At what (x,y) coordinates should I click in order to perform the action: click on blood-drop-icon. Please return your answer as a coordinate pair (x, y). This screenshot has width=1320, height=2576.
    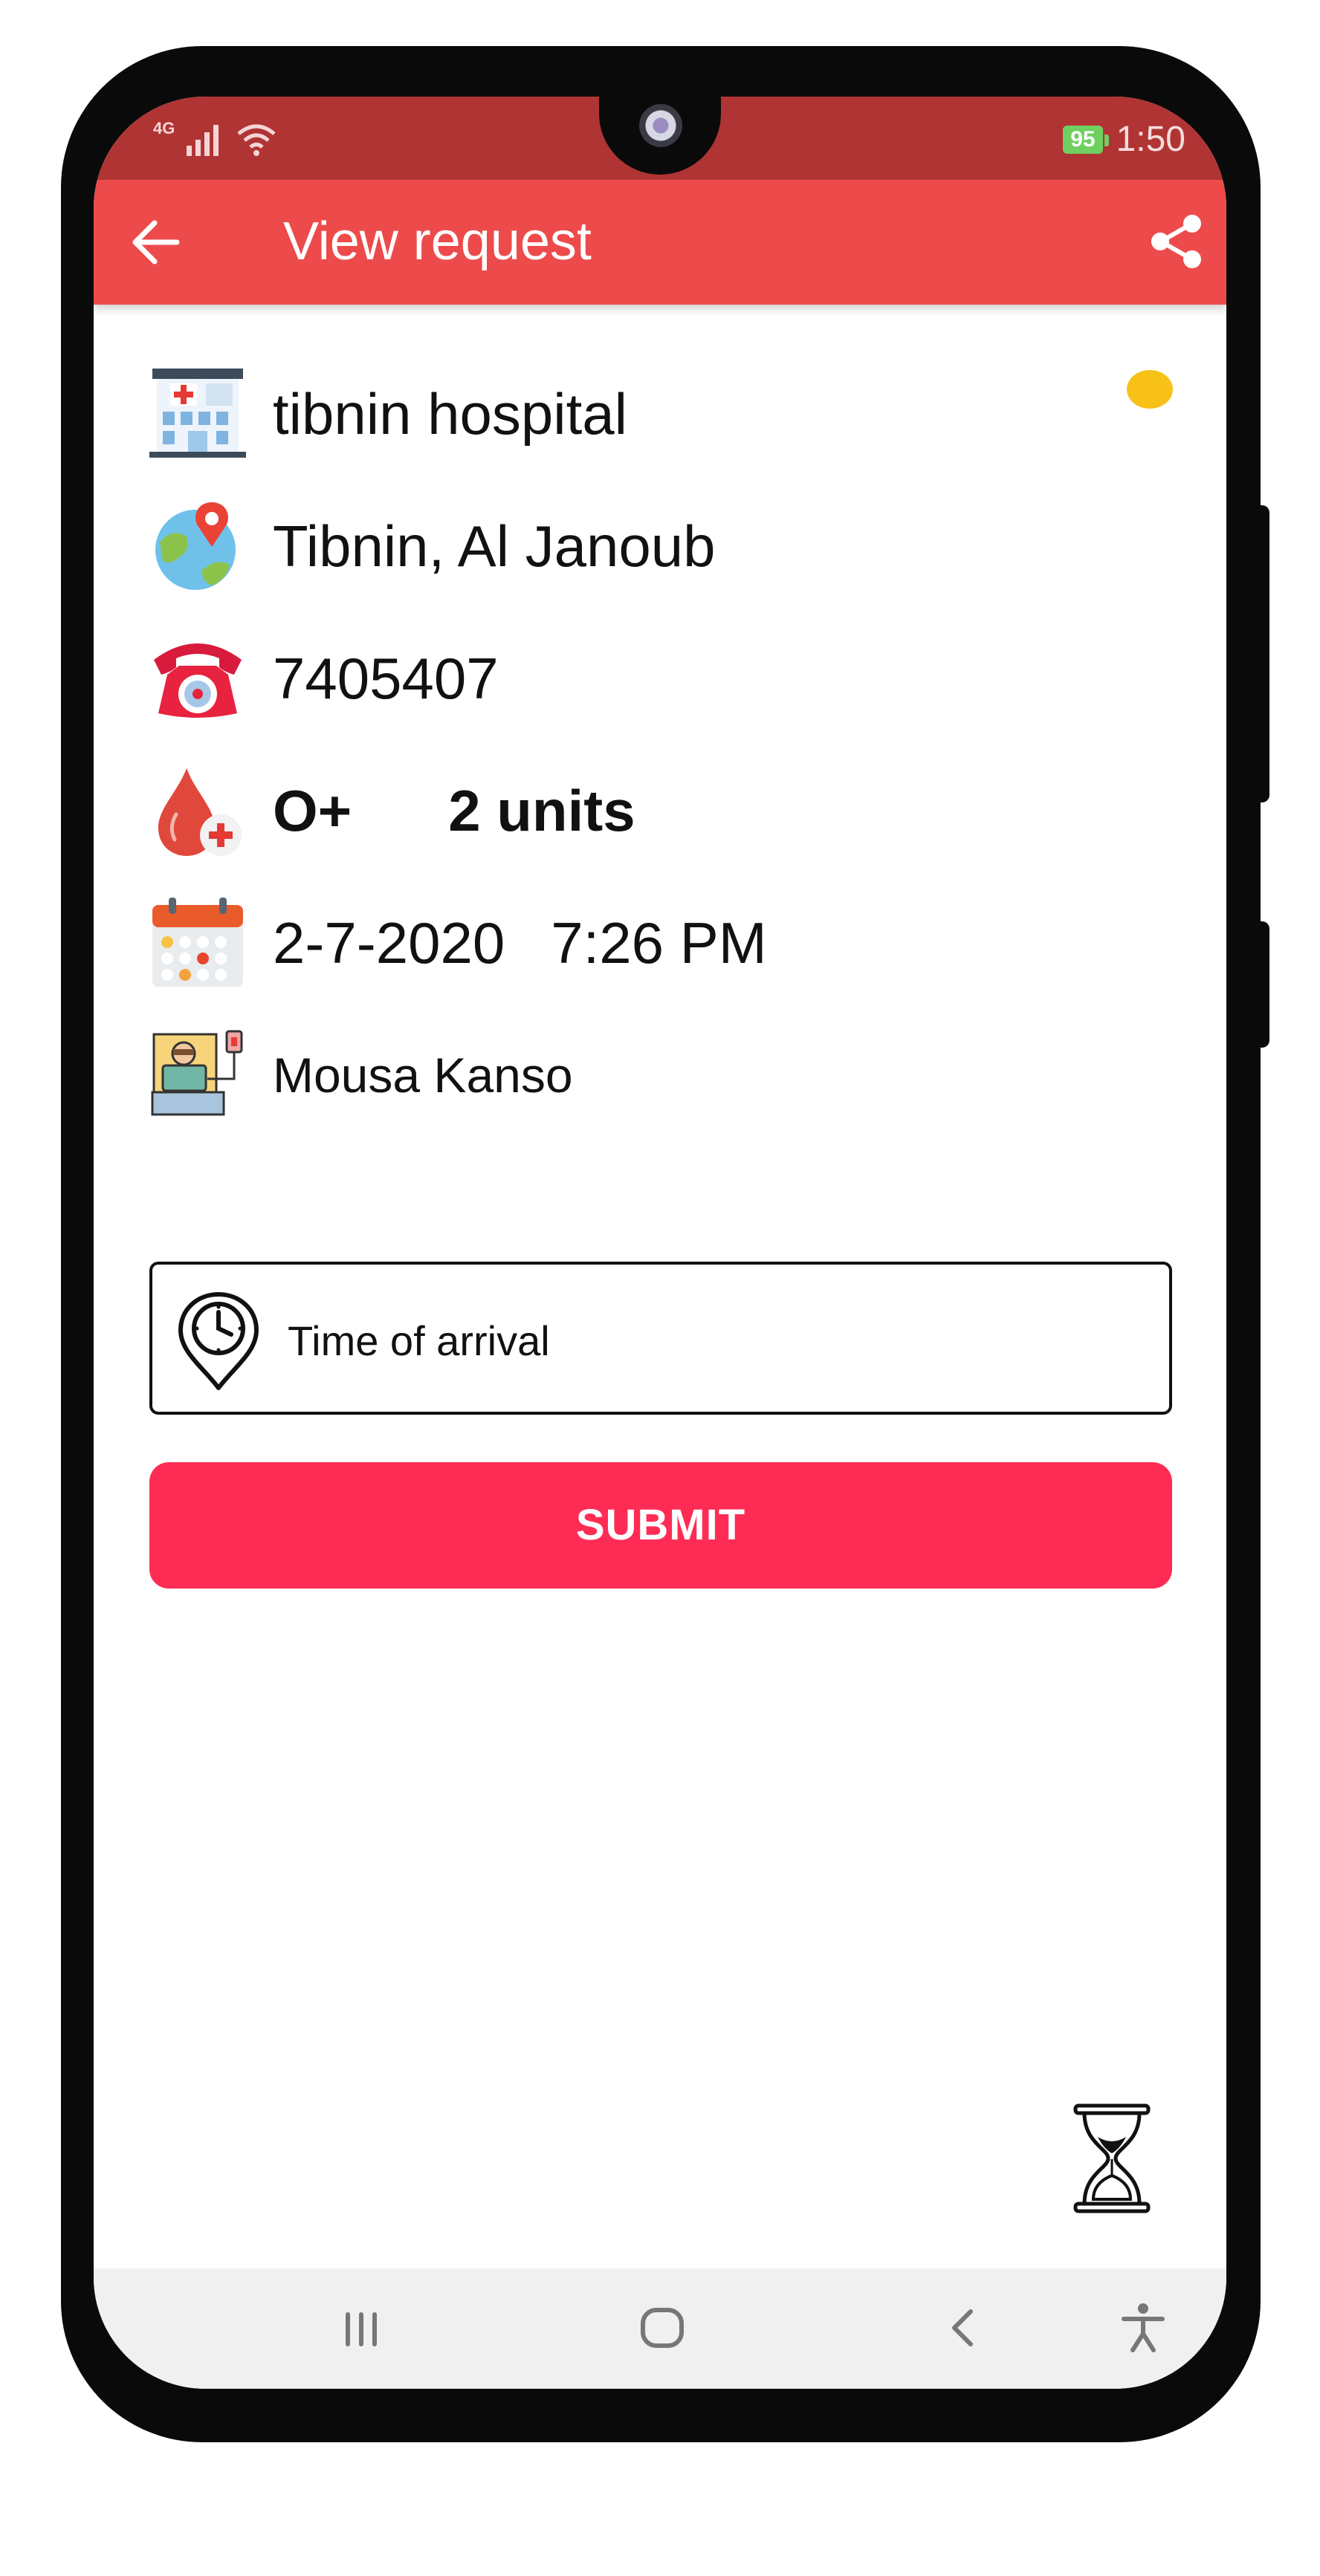
    Looking at the image, I should click on (200, 812).